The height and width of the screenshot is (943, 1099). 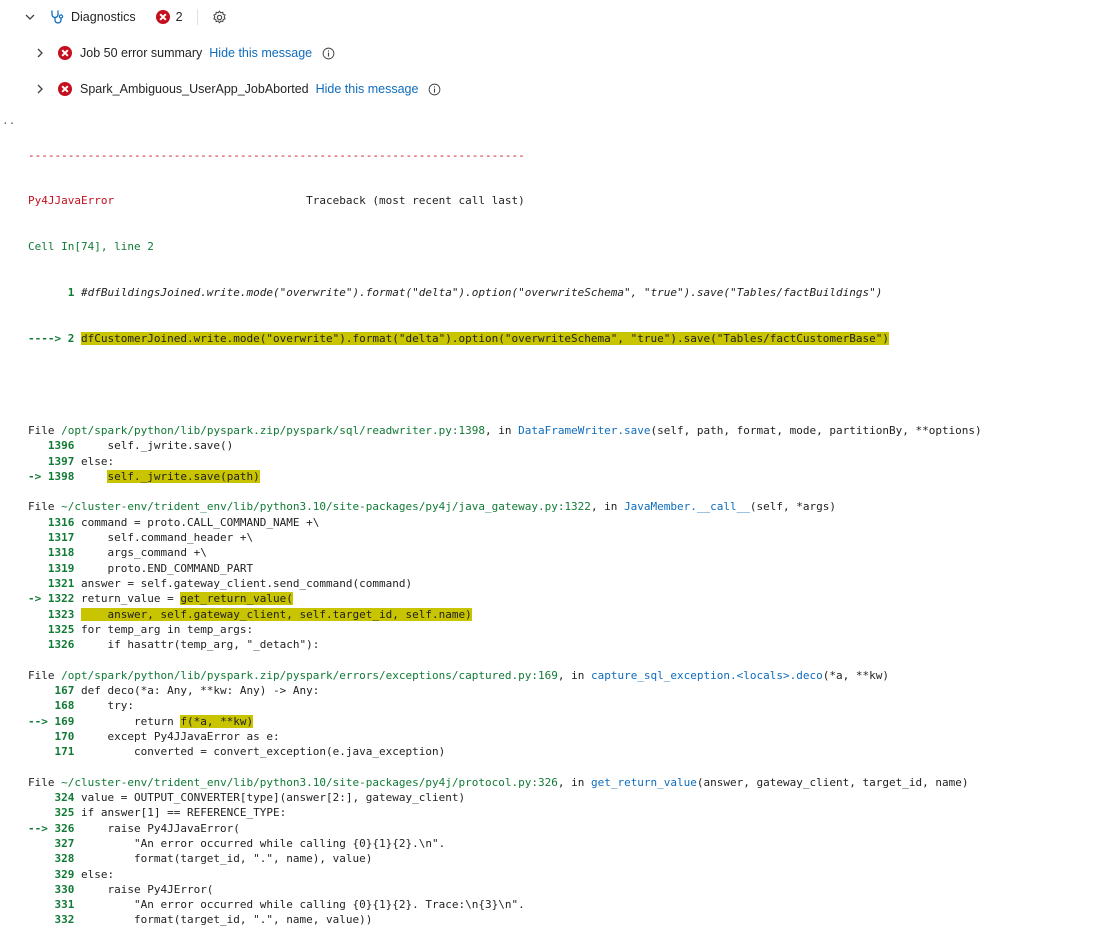 I want to click on message-row-1: Job 50 error summary Hide this message, so click(x=184, y=53).